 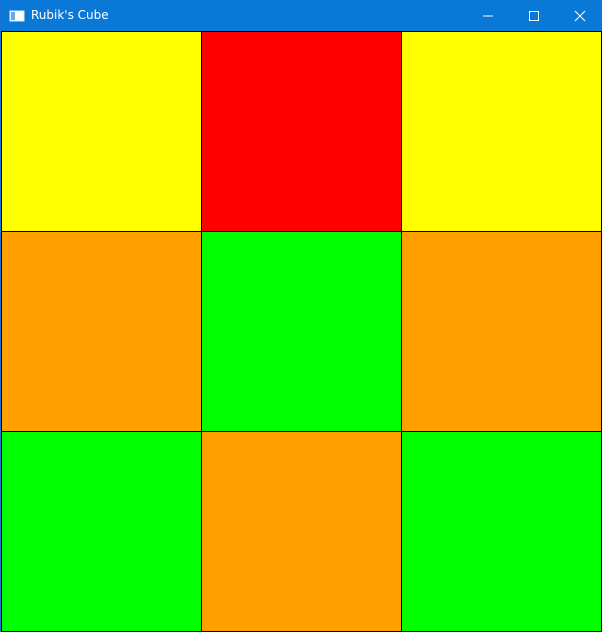 I want to click on close-button, so click(x=579, y=15).